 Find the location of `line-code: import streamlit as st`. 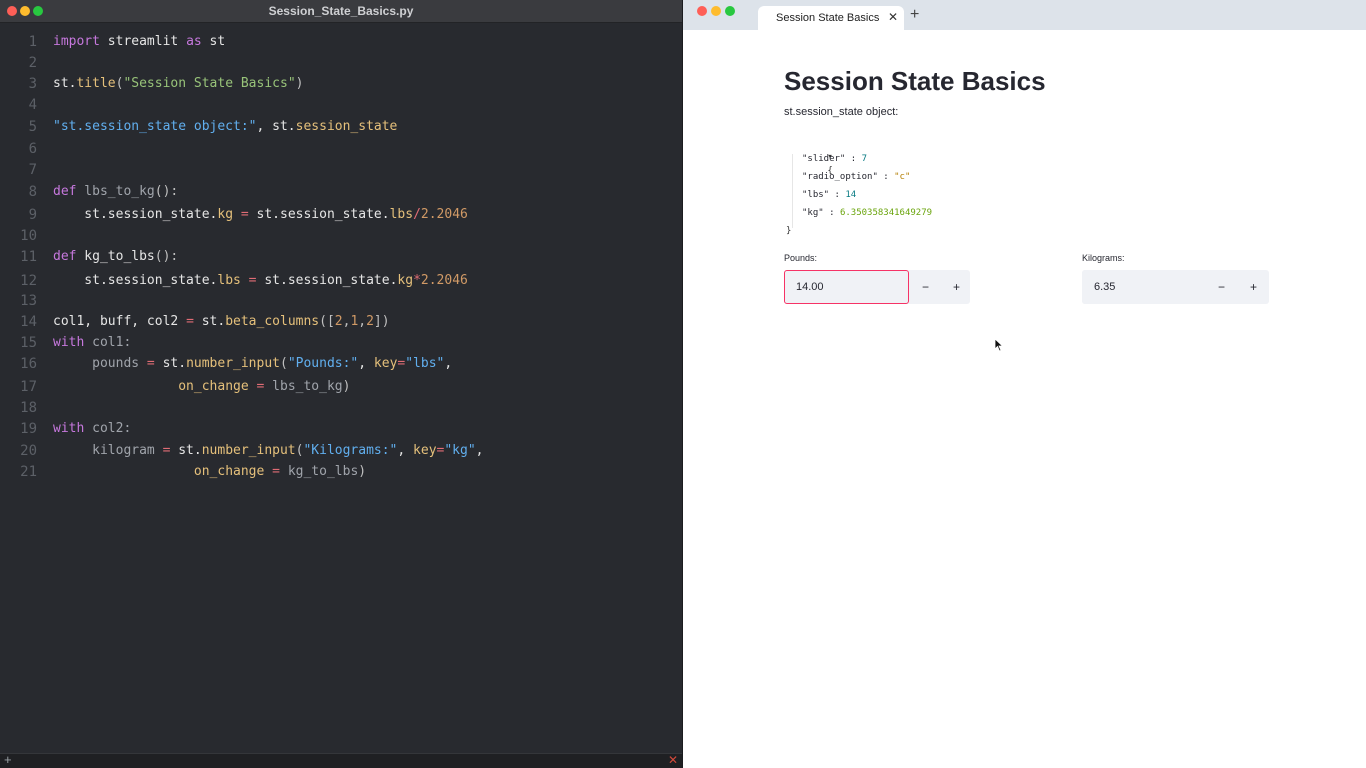

line-code: import streamlit as st is located at coordinates (139, 41).